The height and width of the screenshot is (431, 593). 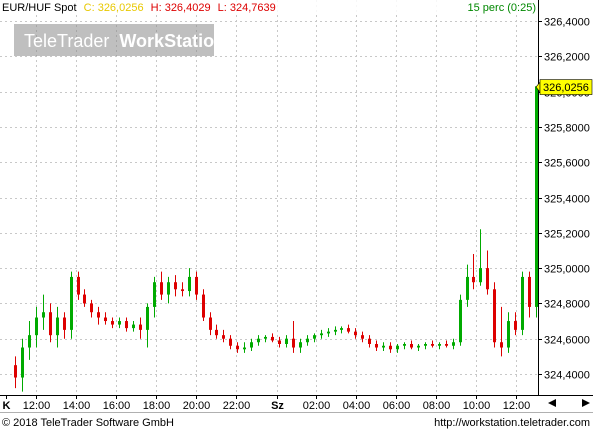 What do you see at coordinates (237, 406) in the screenshot?
I see `x-tick-label: 22:00` at bounding box center [237, 406].